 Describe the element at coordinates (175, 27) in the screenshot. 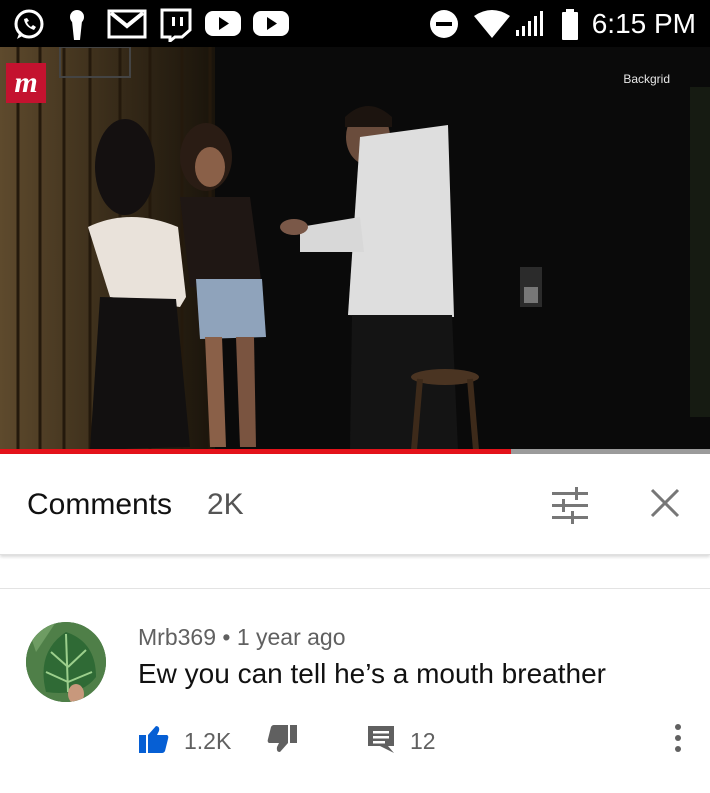

I see `twitch-icon` at that location.